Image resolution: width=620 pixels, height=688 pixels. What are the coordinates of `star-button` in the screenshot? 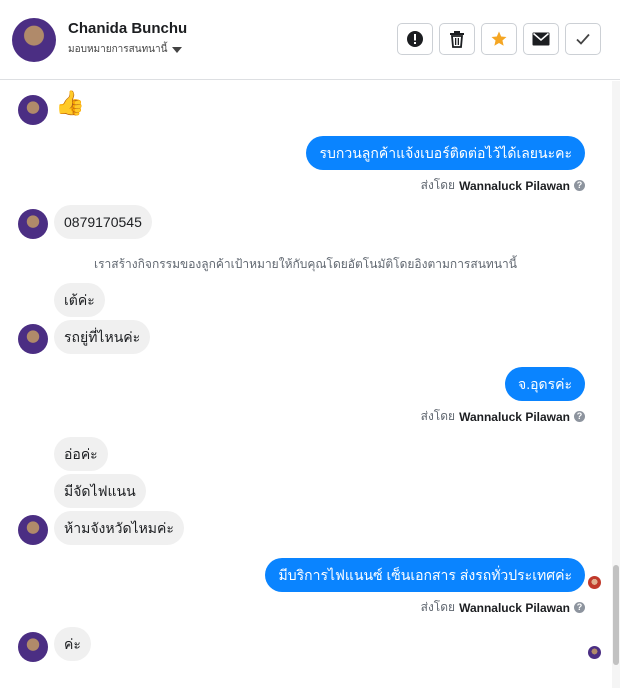 It's located at (499, 39).